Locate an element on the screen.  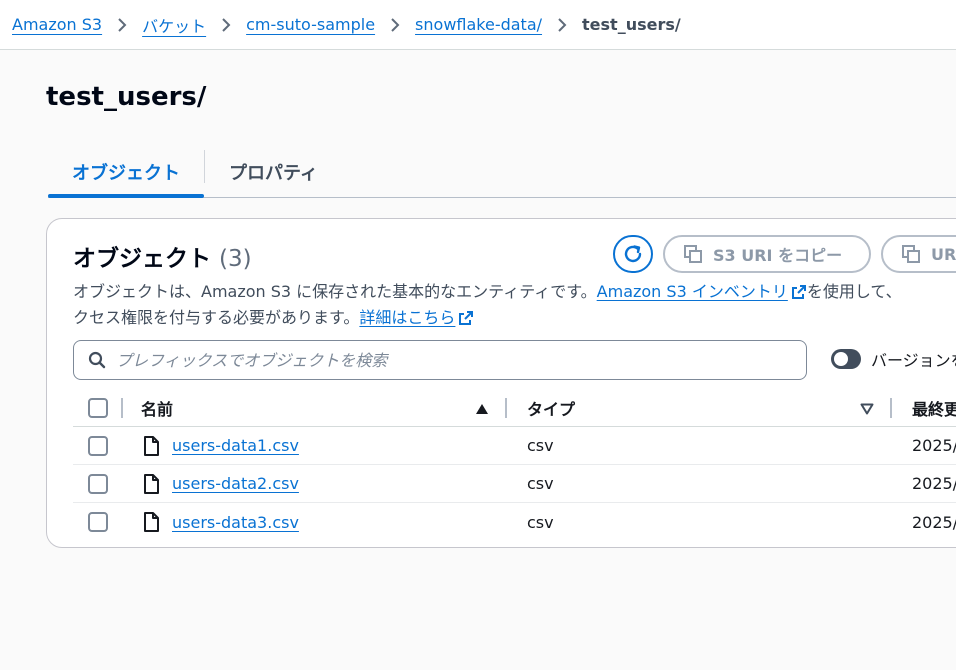
toggle-switch is located at coordinates (846, 359).